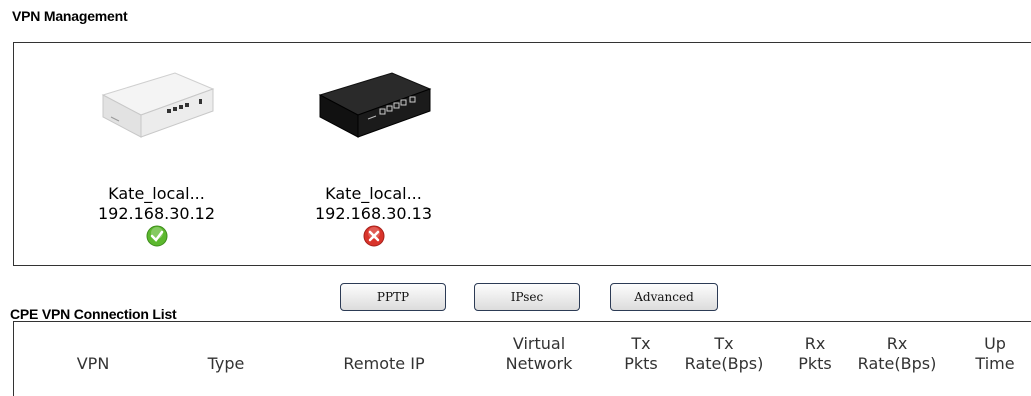 The height and width of the screenshot is (396, 1031). What do you see at coordinates (374, 102) in the screenshot?
I see `router-black-icon` at bounding box center [374, 102].